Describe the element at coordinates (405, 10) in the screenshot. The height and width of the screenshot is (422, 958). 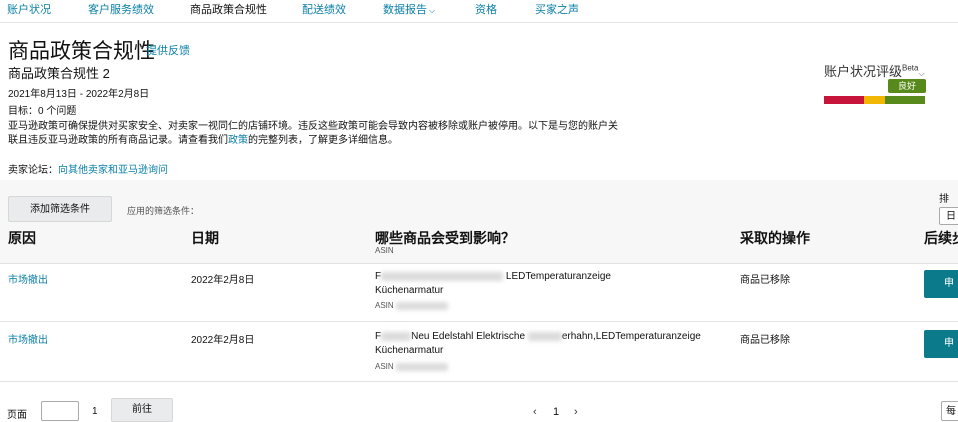
I see `tab-data-reports-label: 数据报告` at that location.